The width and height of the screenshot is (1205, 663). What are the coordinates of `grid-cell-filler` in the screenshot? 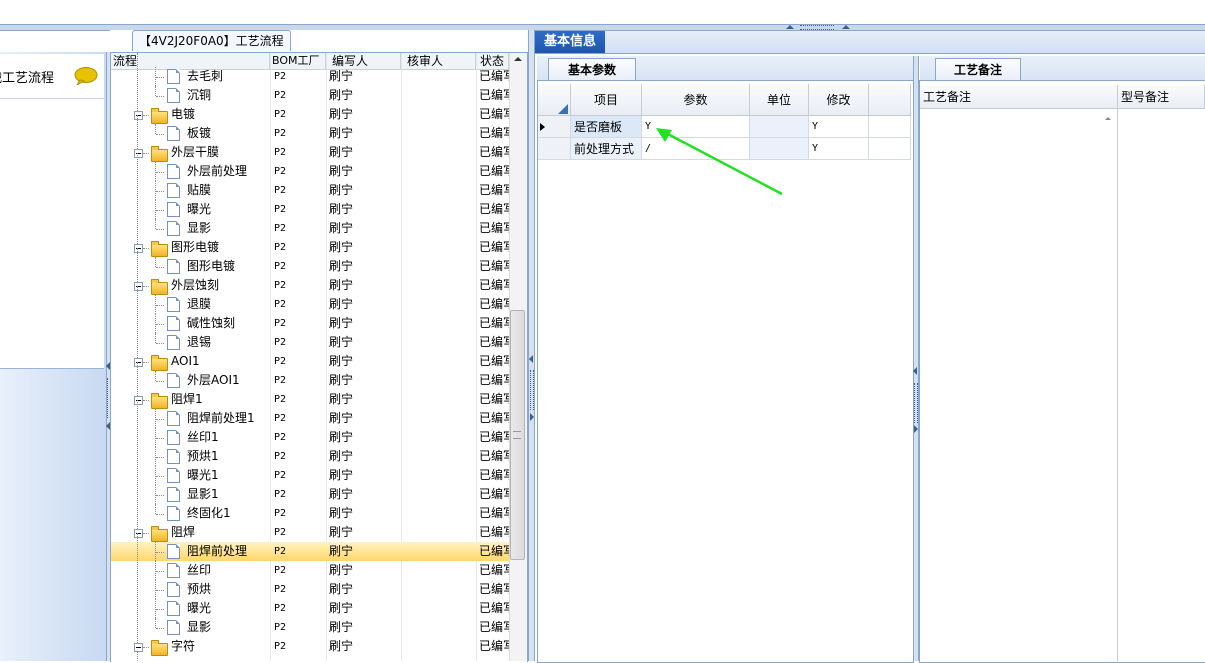 It's located at (890, 127).